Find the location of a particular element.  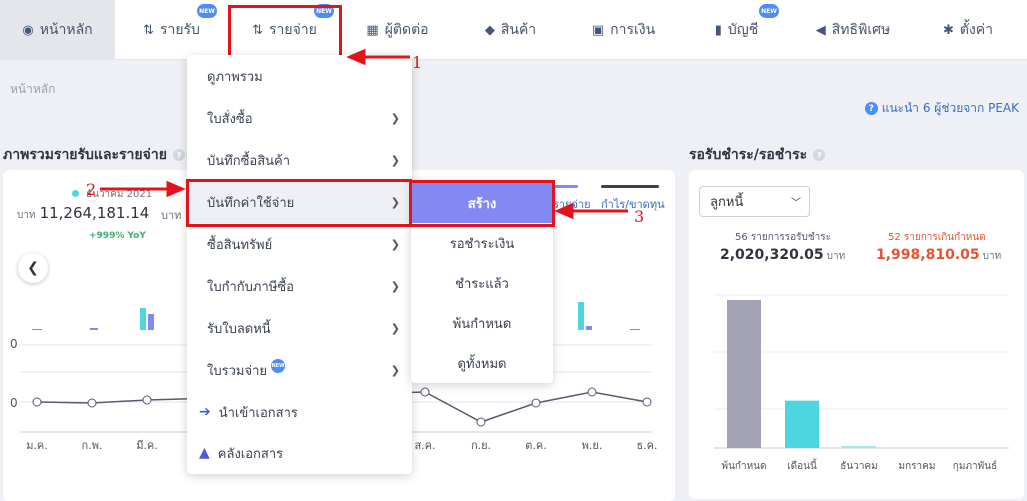

arrow-2-head is located at coordinates (176, 189).